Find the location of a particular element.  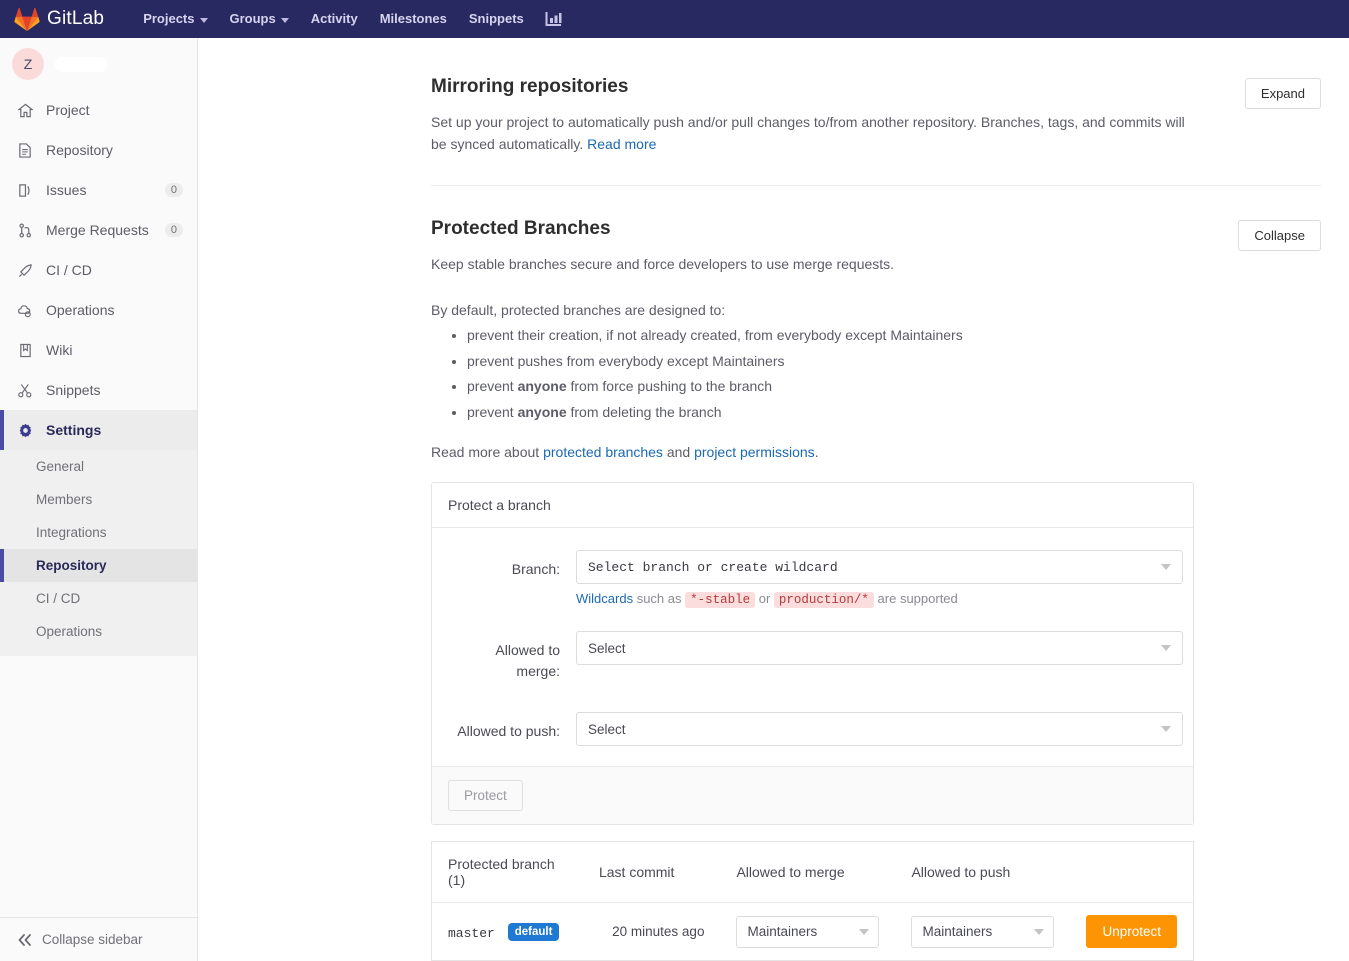

sidebar-item-wiki: Wiki is located at coordinates (98, 350).